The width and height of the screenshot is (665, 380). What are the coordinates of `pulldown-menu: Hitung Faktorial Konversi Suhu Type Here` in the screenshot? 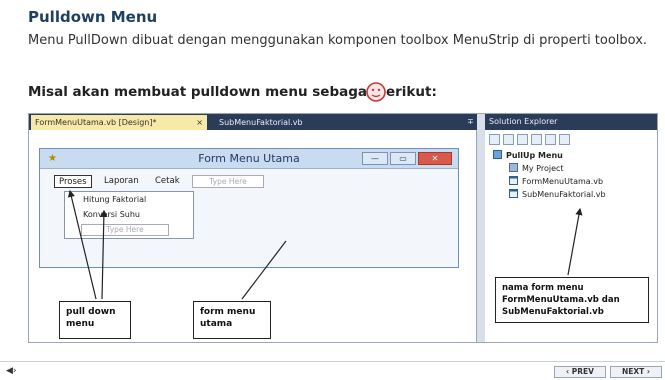 It's located at (129, 215).